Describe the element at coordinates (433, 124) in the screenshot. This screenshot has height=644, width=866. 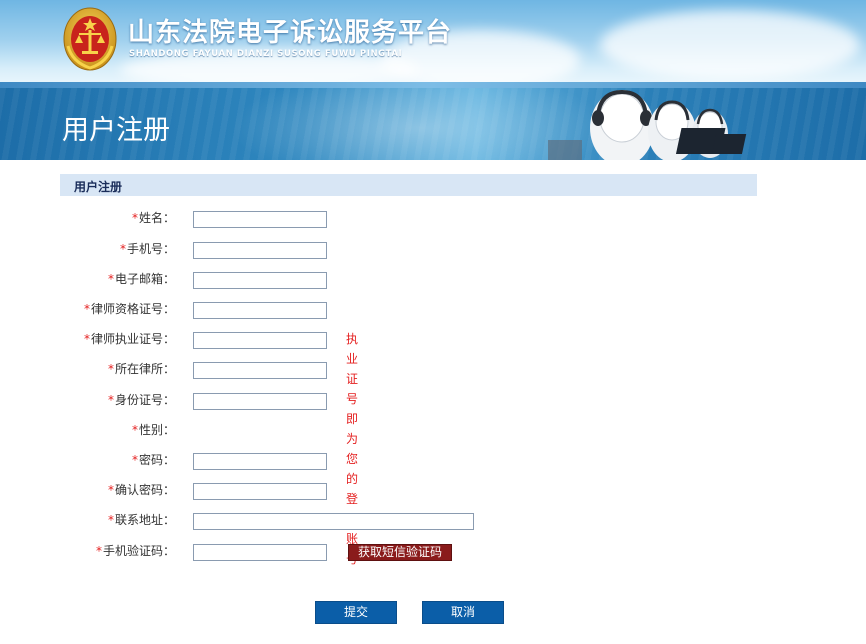
I see `page-banner: 用户注册` at that location.